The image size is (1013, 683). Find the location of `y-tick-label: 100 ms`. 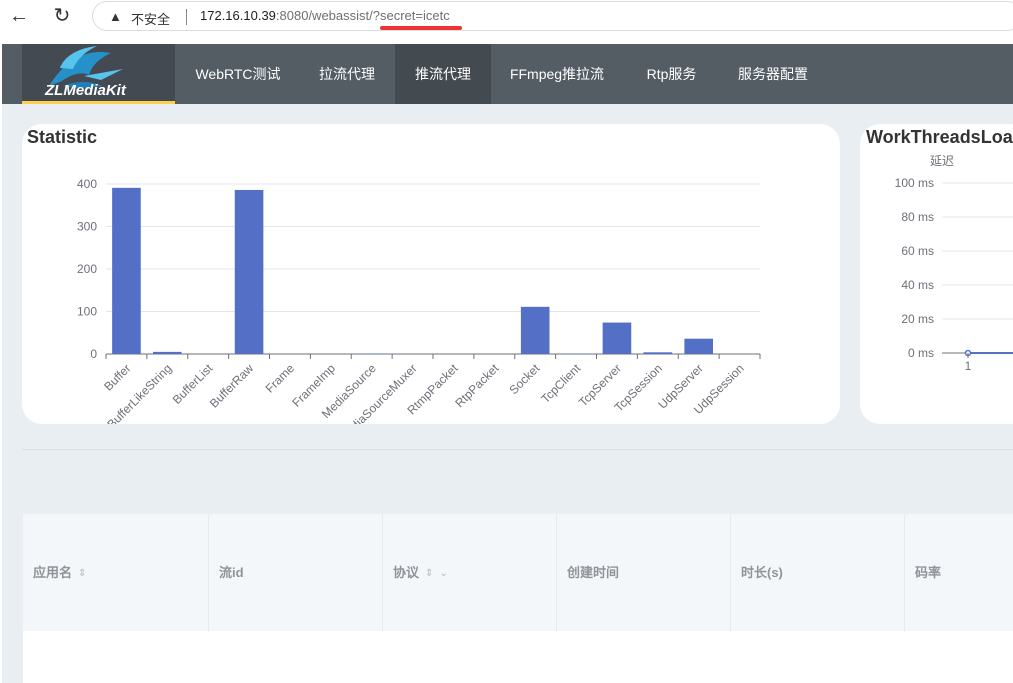

y-tick-label: 100 ms is located at coordinates (914, 183).